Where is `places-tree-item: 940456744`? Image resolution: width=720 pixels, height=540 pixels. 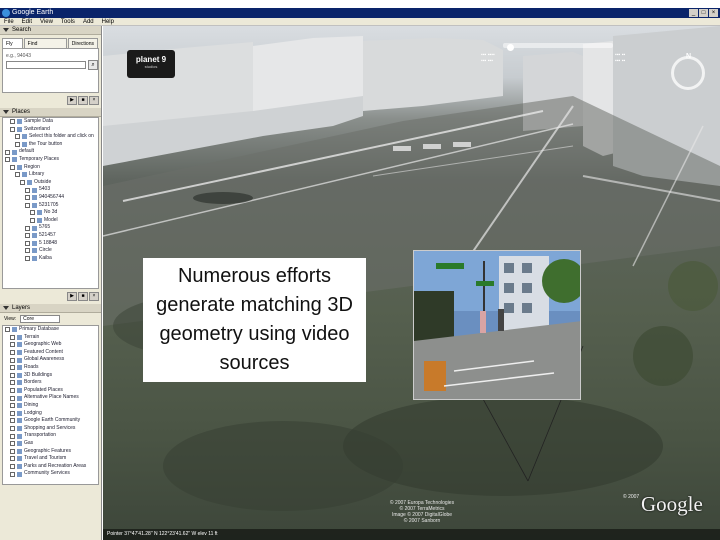 places-tree-item: 940456744 is located at coordinates (50, 198).